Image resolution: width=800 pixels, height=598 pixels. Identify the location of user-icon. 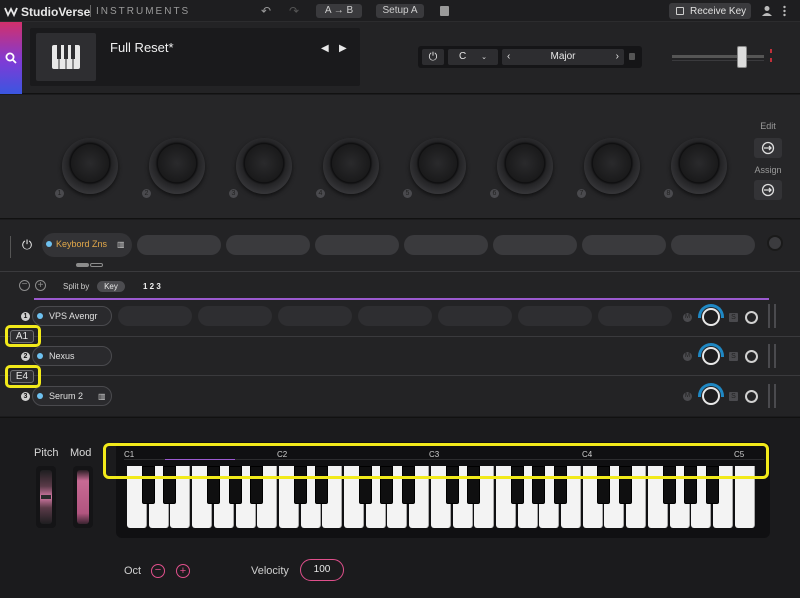
(767, 11).